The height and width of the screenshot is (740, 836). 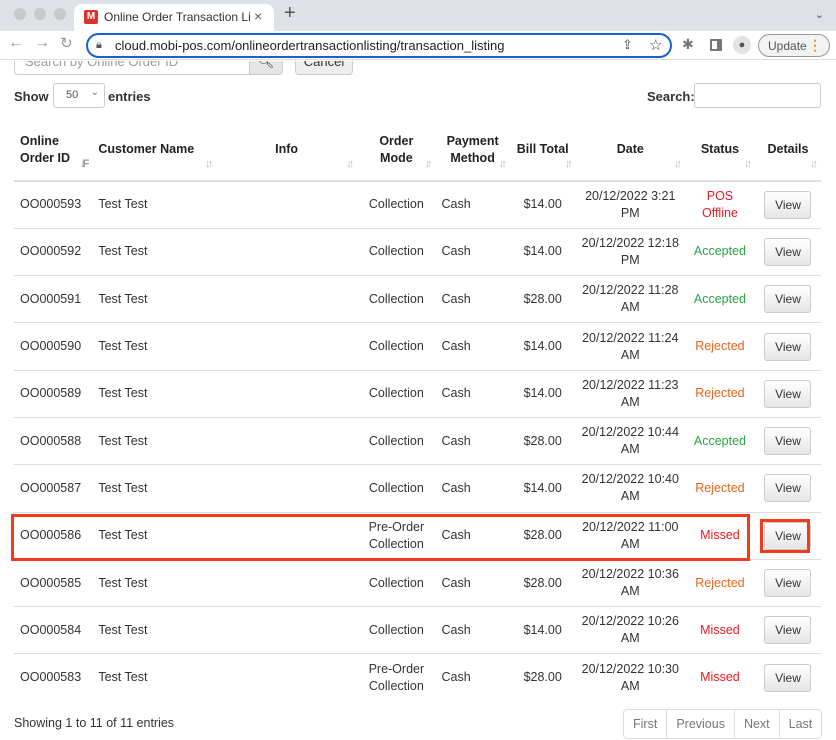 I want to click on back-arrow-icon: ←, so click(x=16, y=43).